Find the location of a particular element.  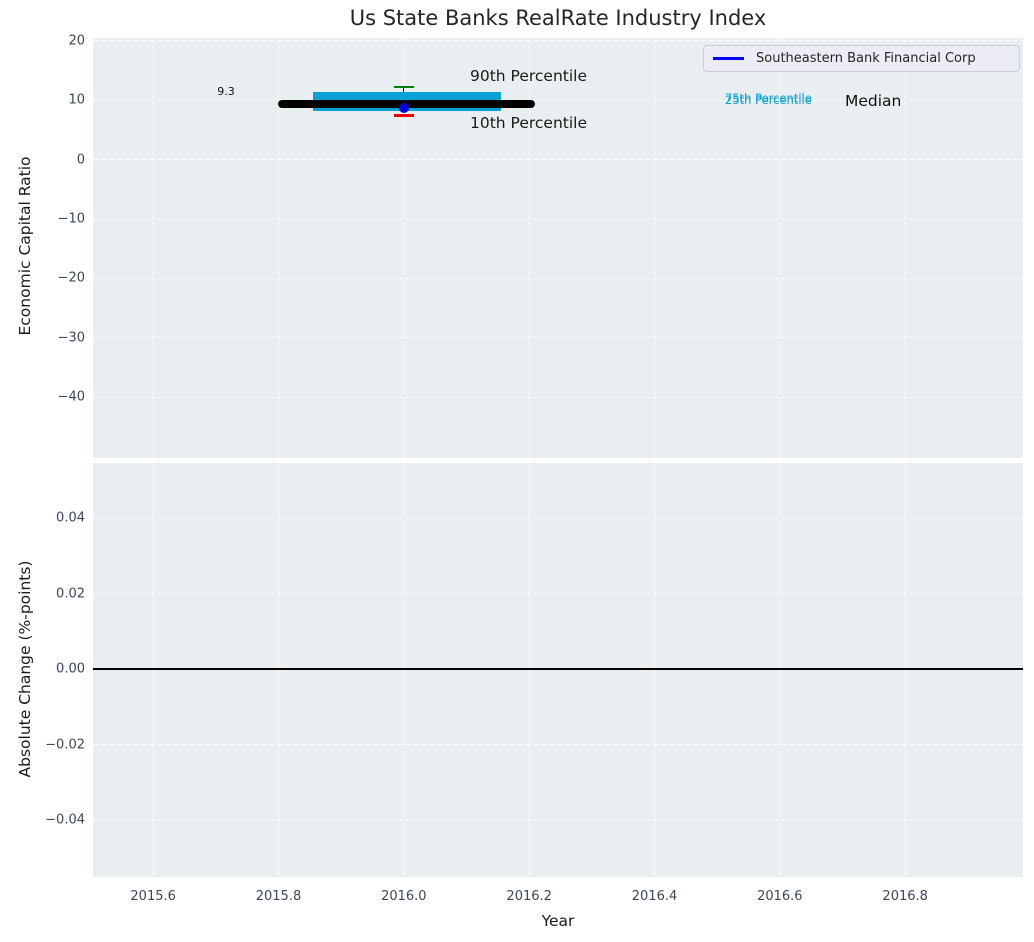

x-tick-label: 2016.4 is located at coordinates (654, 896).